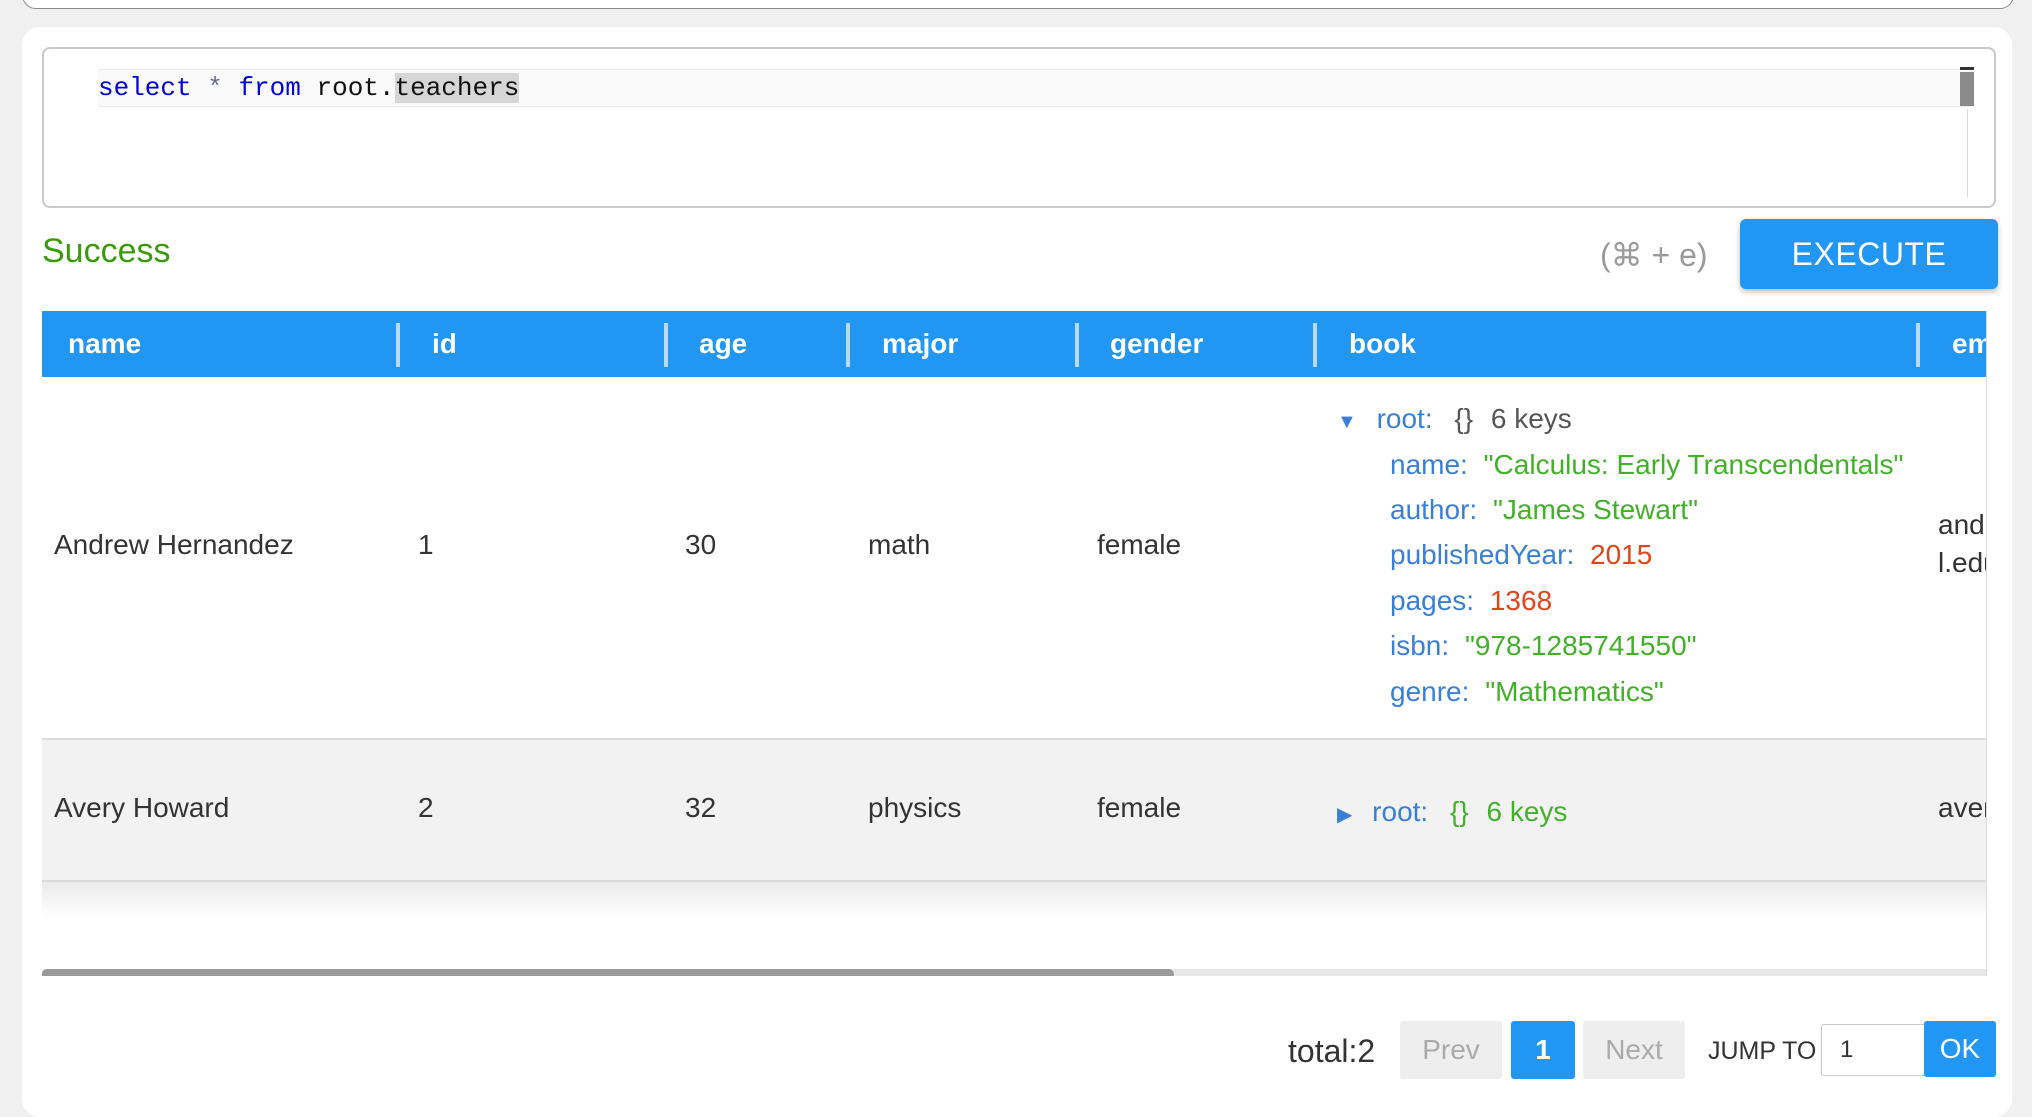  What do you see at coordinates (145, 88) in the screenshot?
I see `keyword-select: select` at bounding box center [145, 88].